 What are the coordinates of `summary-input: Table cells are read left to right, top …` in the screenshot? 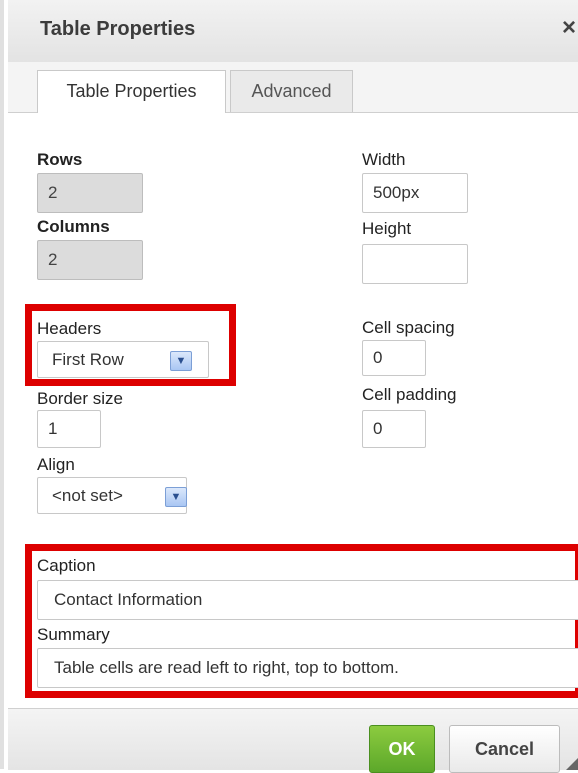 It's located at (307, 668).